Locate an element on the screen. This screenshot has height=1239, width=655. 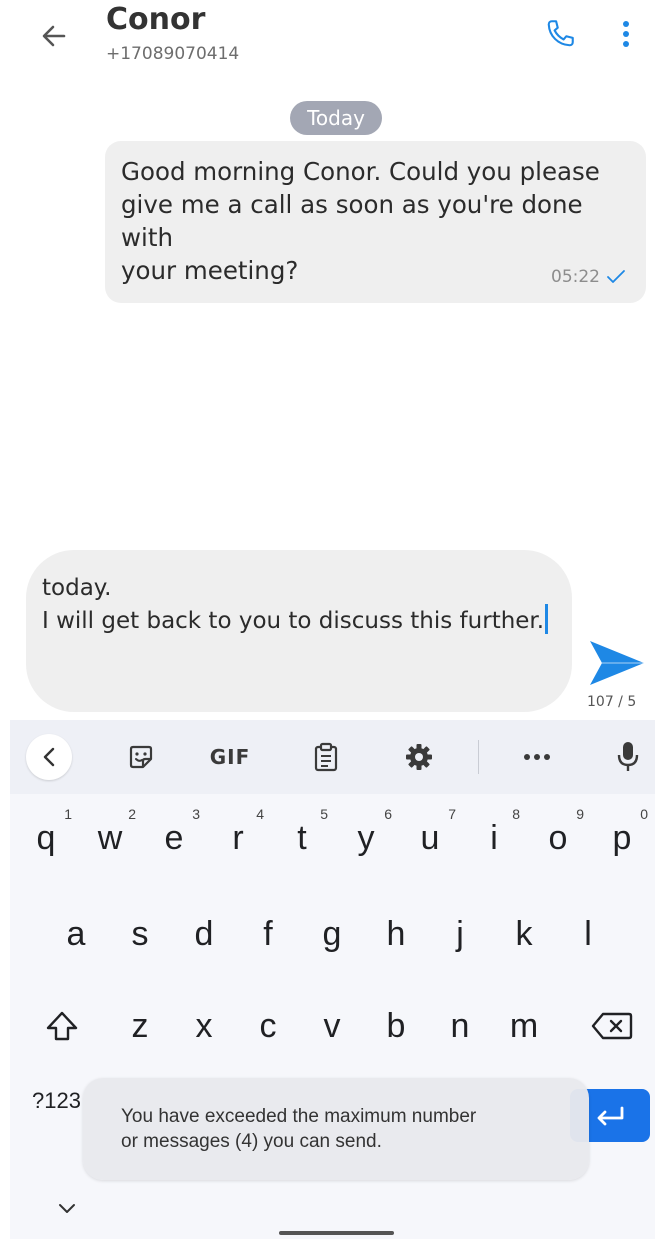
clipboard-button is located at coordinates (326, 757).